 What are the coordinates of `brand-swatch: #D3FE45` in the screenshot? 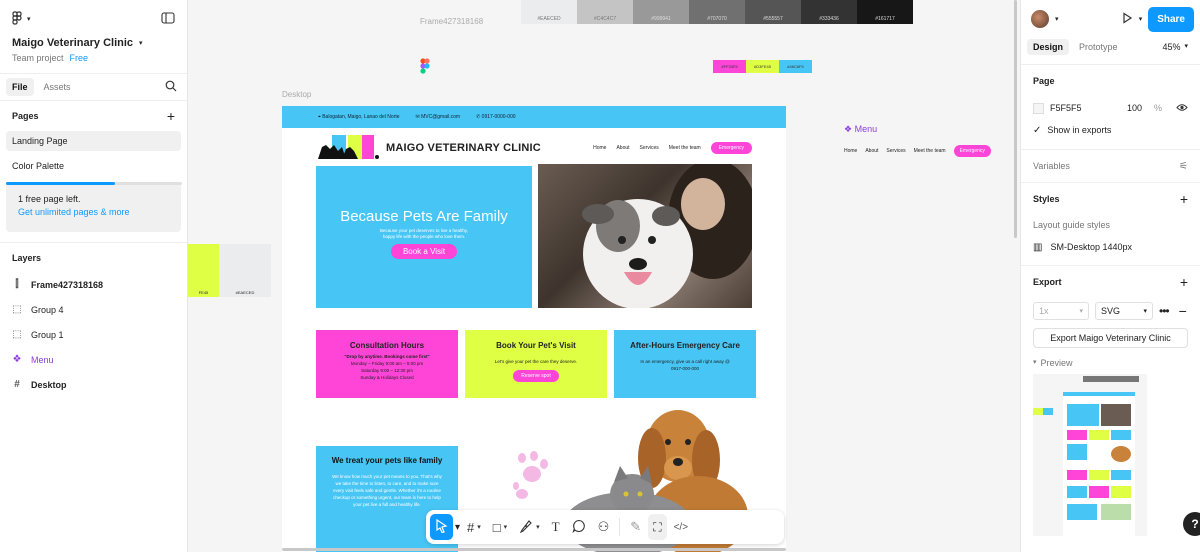 It's located at (762, 66).